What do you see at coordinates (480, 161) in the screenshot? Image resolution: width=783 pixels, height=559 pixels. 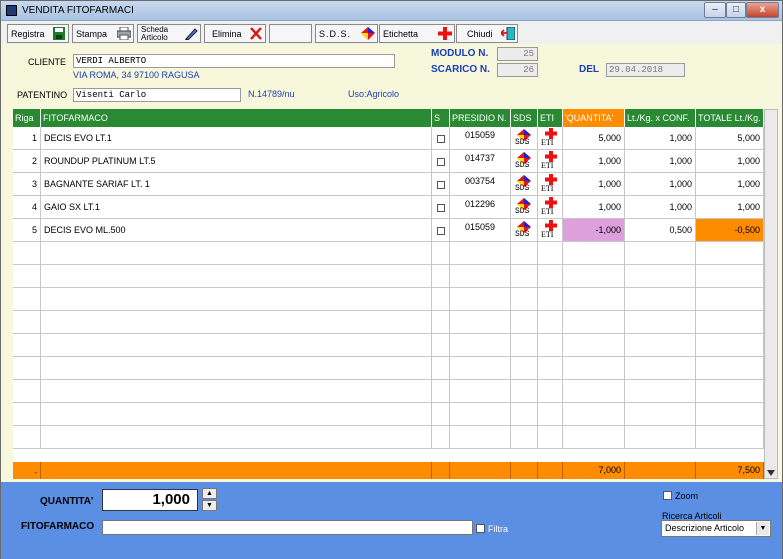 I see `cell-presidio: 014737` at bounding box center [480, 161].